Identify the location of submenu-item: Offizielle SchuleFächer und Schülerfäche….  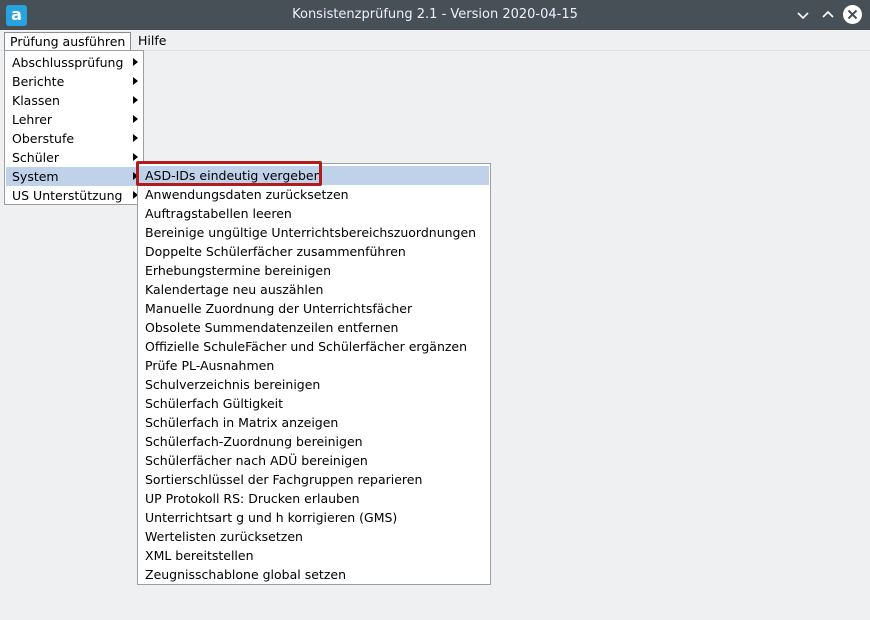
(314, 346).